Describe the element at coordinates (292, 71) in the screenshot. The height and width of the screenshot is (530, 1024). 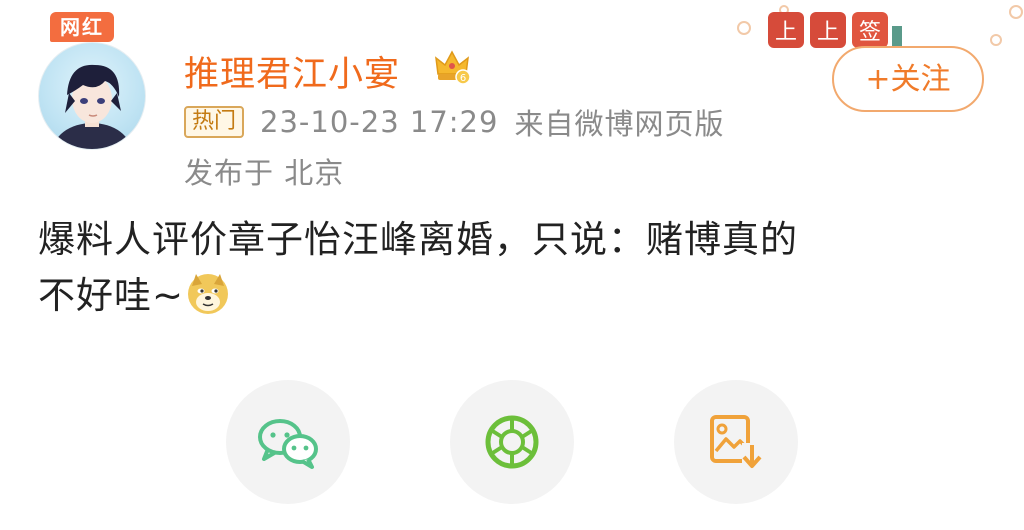
I see `username: 推理君江小宴` at that location.